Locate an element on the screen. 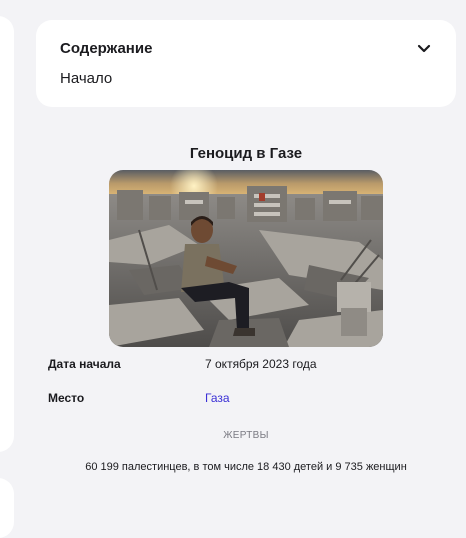  toc-item-start: Начало is located at coordinates (86, 78).